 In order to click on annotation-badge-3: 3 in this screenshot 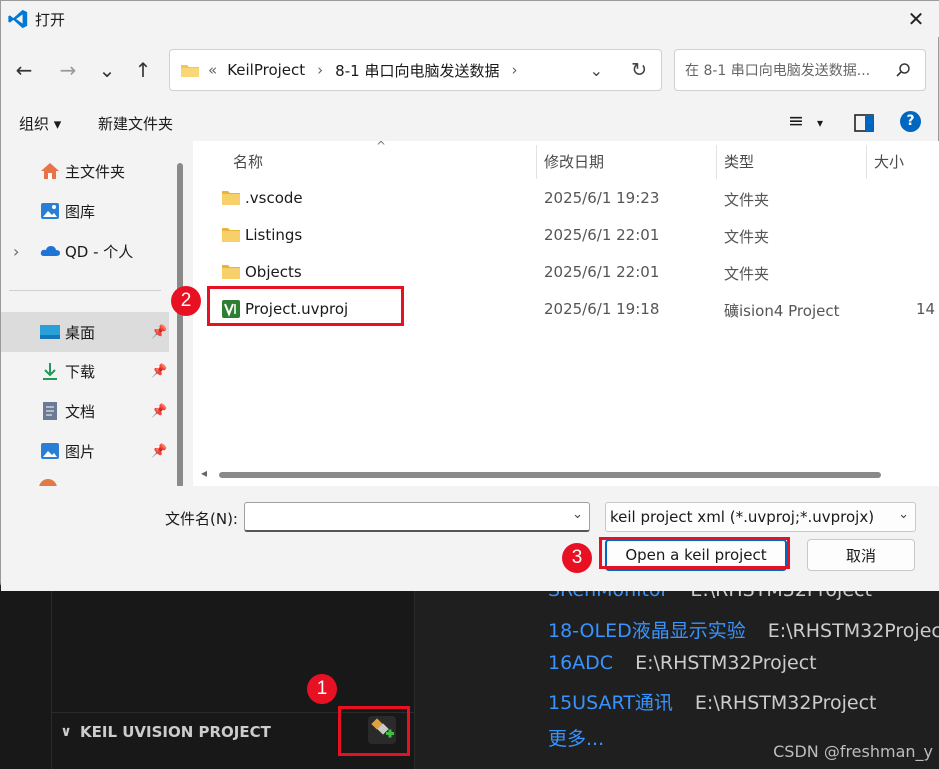, I will do `click(577, 558)`.